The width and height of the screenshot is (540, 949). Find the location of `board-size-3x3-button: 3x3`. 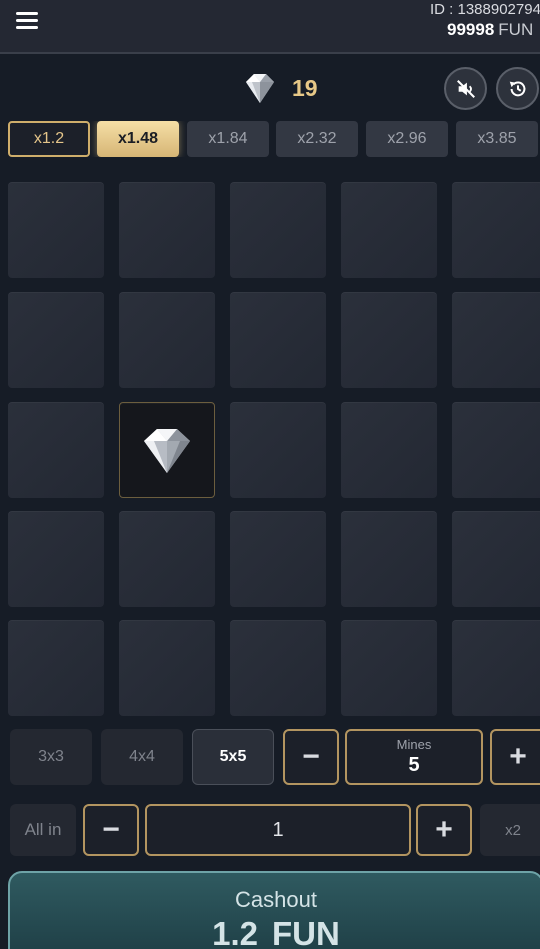

board-size-3x3-button: 3x3 is located at coordinates (51, 757).